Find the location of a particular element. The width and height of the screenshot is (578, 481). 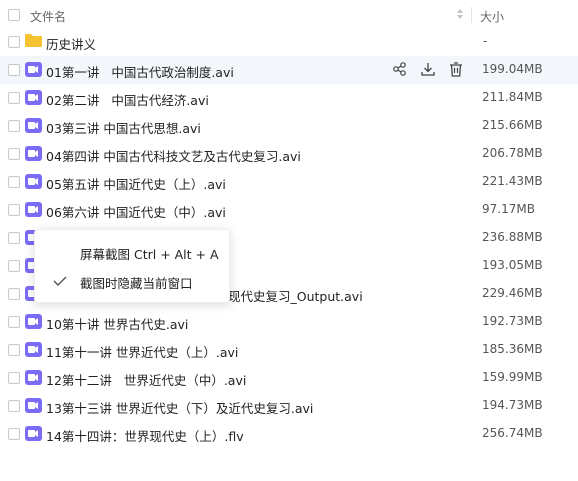

file-size: 215.66MB is located at coordinates (512, 125).